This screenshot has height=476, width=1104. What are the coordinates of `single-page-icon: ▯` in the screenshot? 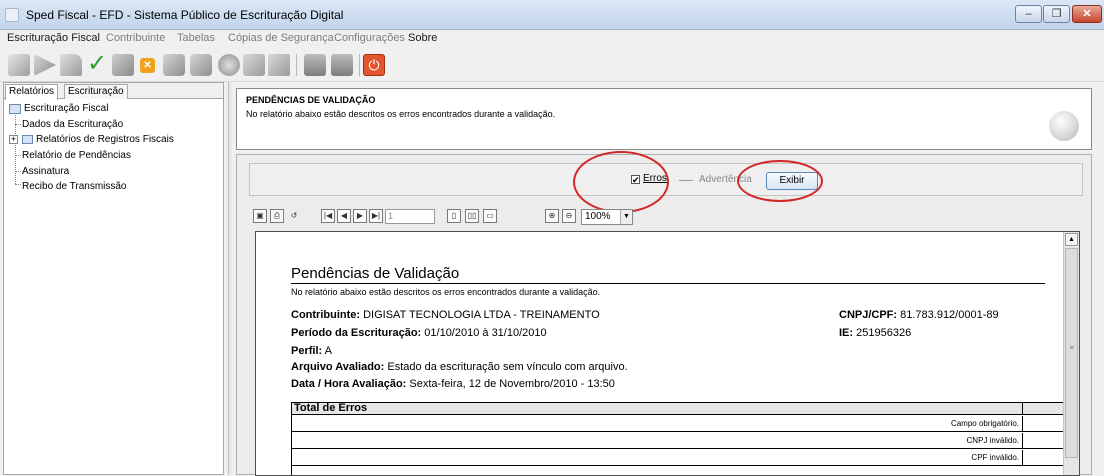 It's located at (454, 216).